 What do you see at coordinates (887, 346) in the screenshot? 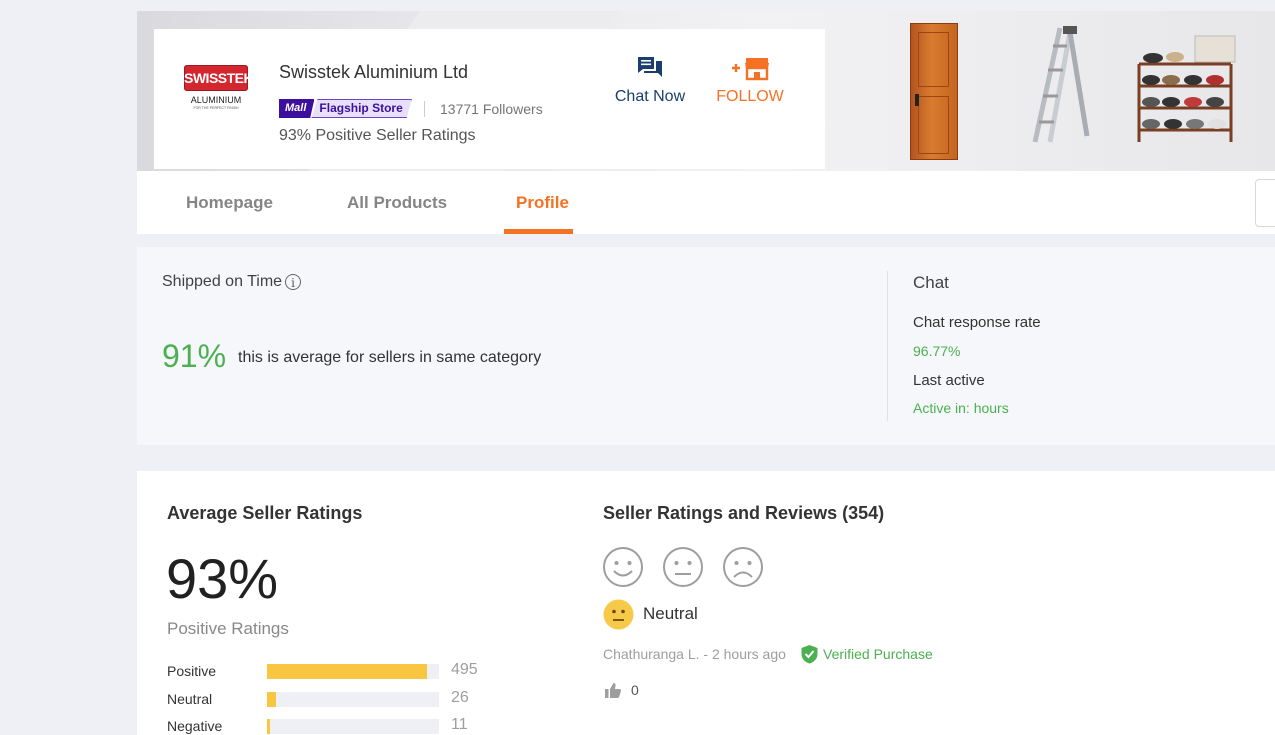
I see `panel-divider` at bounding box center [887, 346].